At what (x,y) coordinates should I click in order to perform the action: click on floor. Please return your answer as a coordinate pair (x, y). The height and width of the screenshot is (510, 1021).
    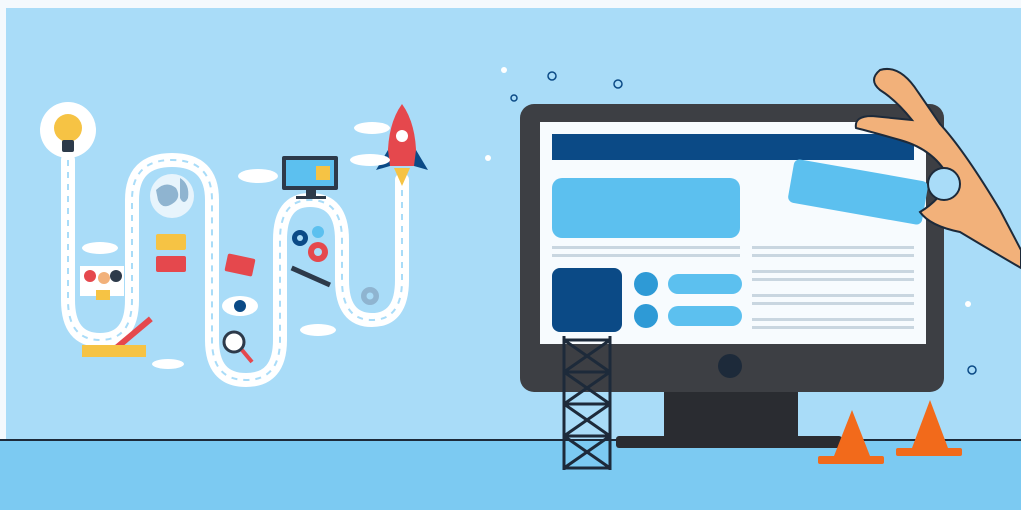
    Looking at the image, I should click on (510, 475).